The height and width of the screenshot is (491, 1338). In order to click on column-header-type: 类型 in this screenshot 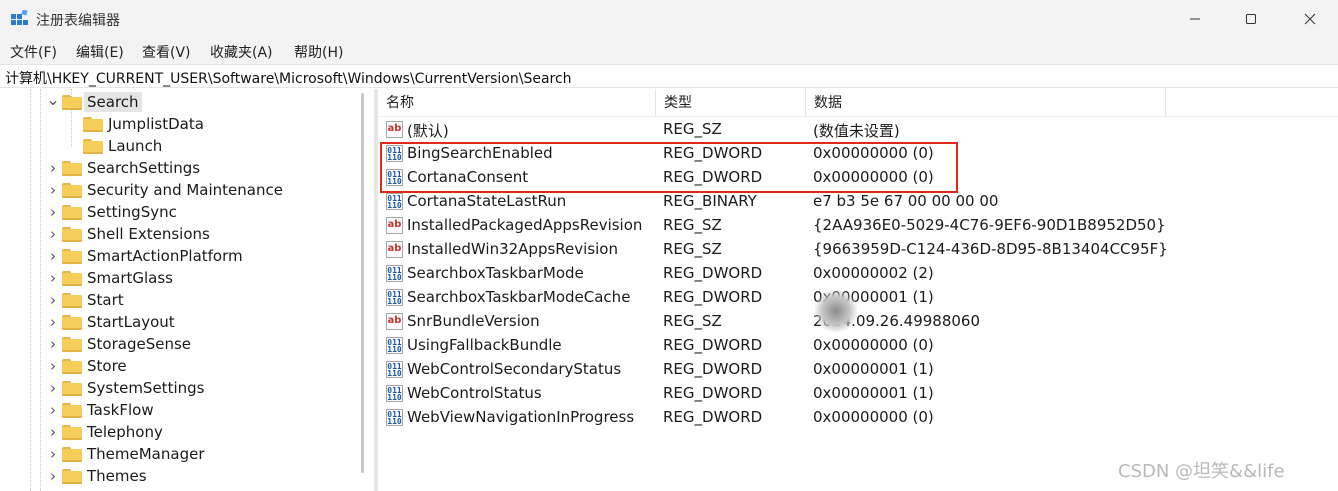, I will do `click(731, 103)`.